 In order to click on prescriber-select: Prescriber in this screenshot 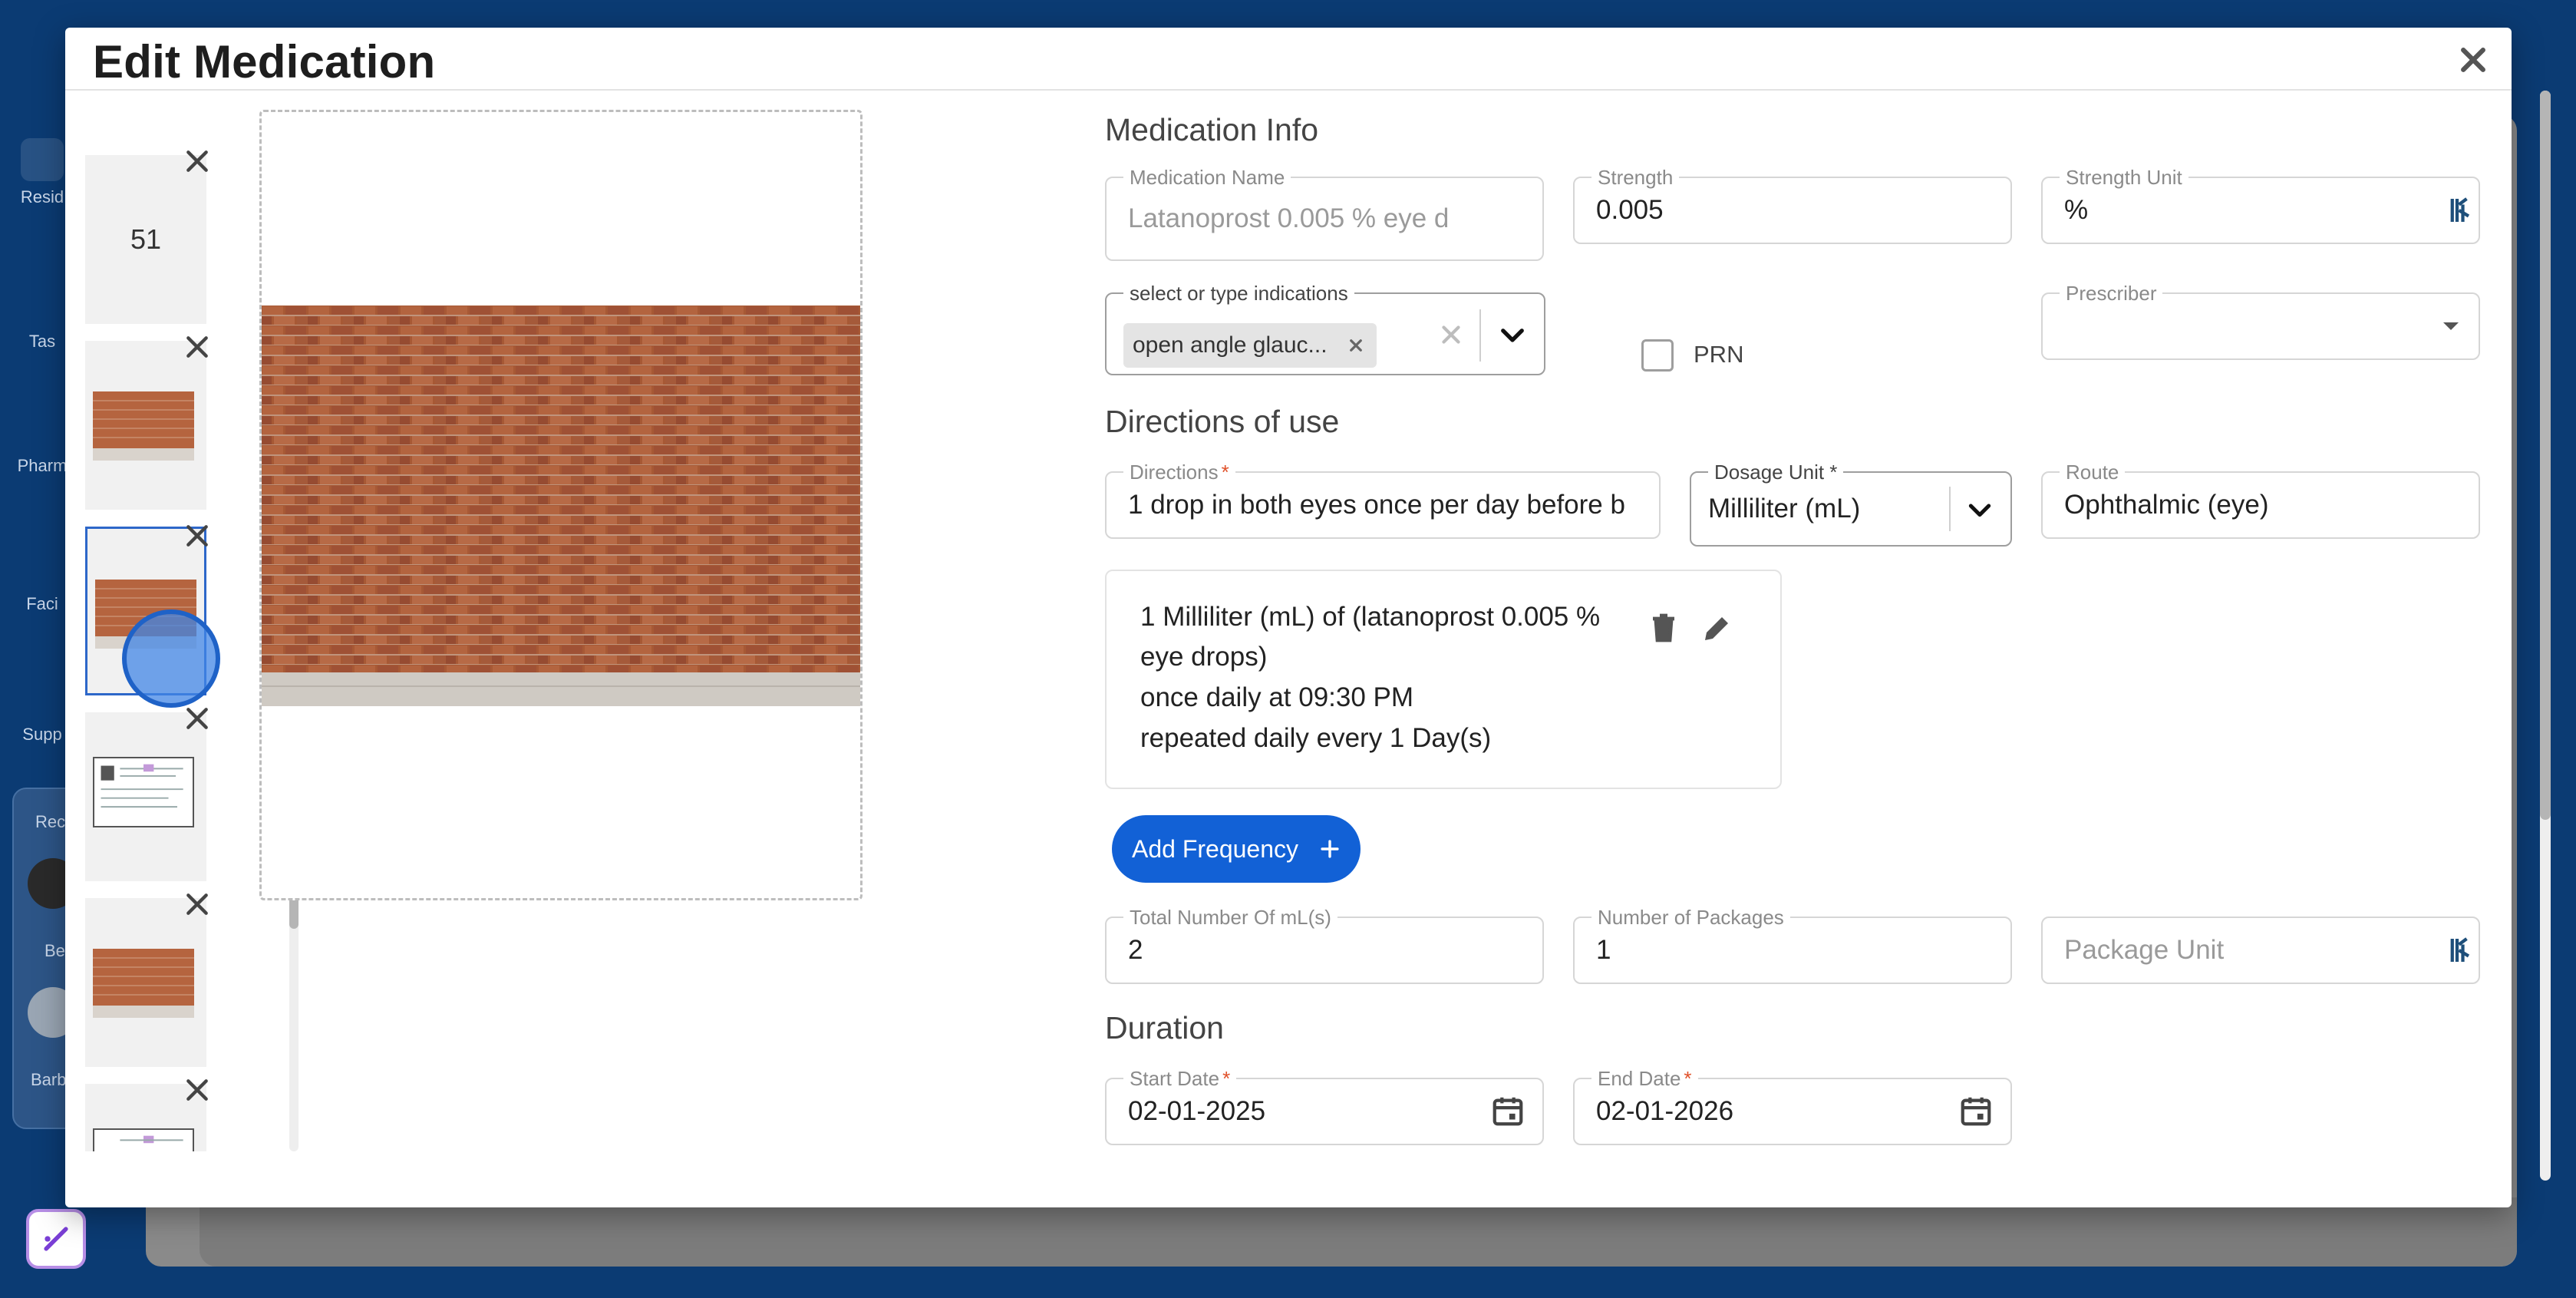, I will do `click(2260, 321)`.